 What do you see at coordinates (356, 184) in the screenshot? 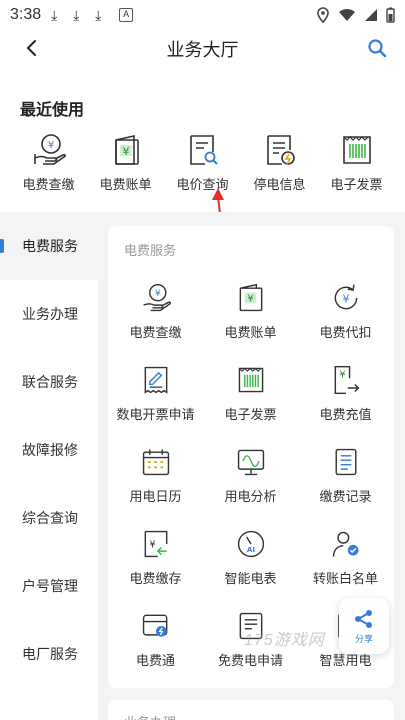
I see `recent-item-label: 电子发票` at bounding box center [356, 184].